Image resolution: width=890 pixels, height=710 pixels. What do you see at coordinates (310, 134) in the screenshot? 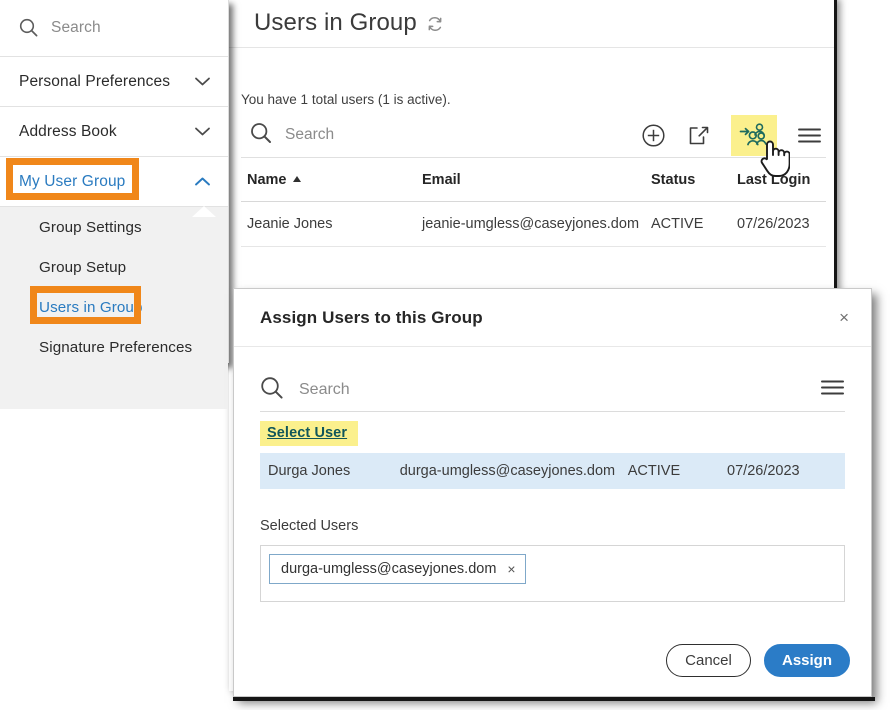
I see `main-search-placeholder: Search` at bounding box center [310, 134].